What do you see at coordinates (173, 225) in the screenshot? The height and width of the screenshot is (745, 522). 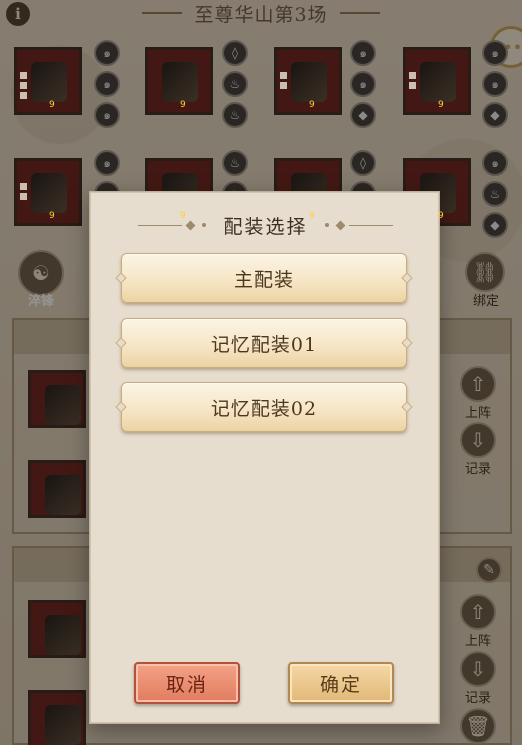 I see `title-ornament-left` at bounding box center [173, 225].